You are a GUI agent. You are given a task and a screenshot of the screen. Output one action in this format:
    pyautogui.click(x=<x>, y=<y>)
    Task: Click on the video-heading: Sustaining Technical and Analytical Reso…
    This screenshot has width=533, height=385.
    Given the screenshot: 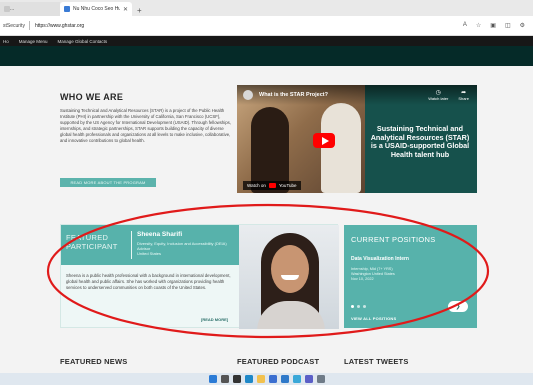 What is the action you would take?
    pyautogui.click(x=420, y=141)
    